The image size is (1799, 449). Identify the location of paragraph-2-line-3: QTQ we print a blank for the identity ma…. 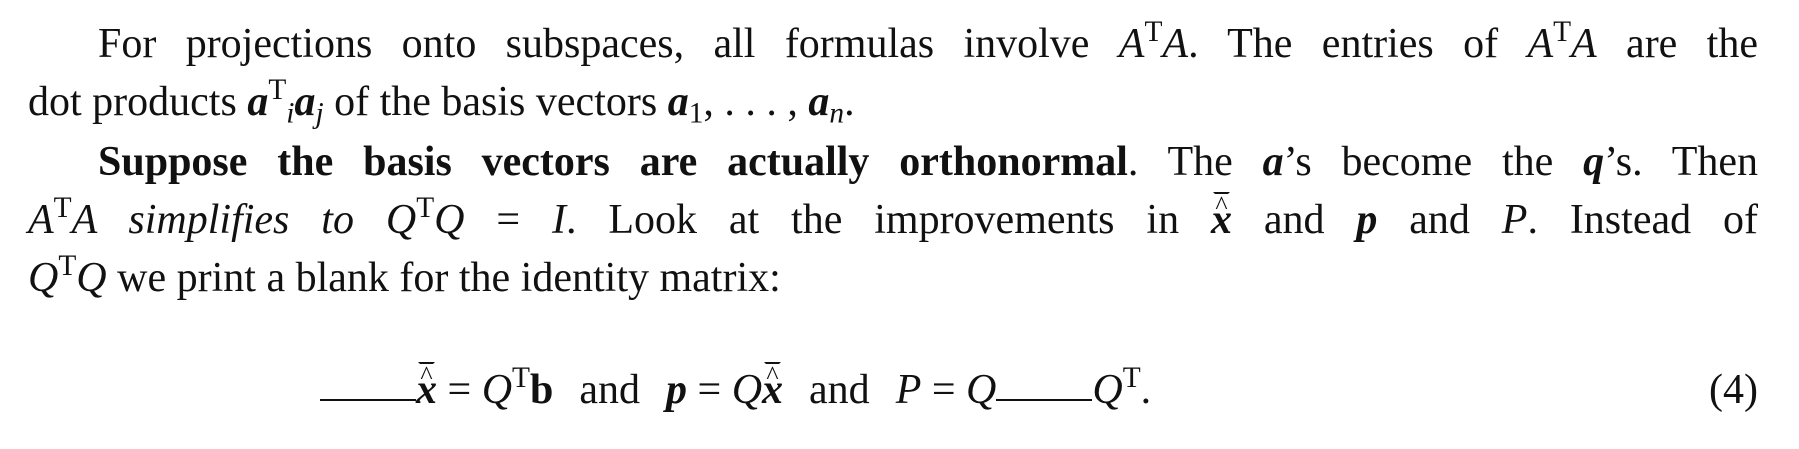
(404, 276).